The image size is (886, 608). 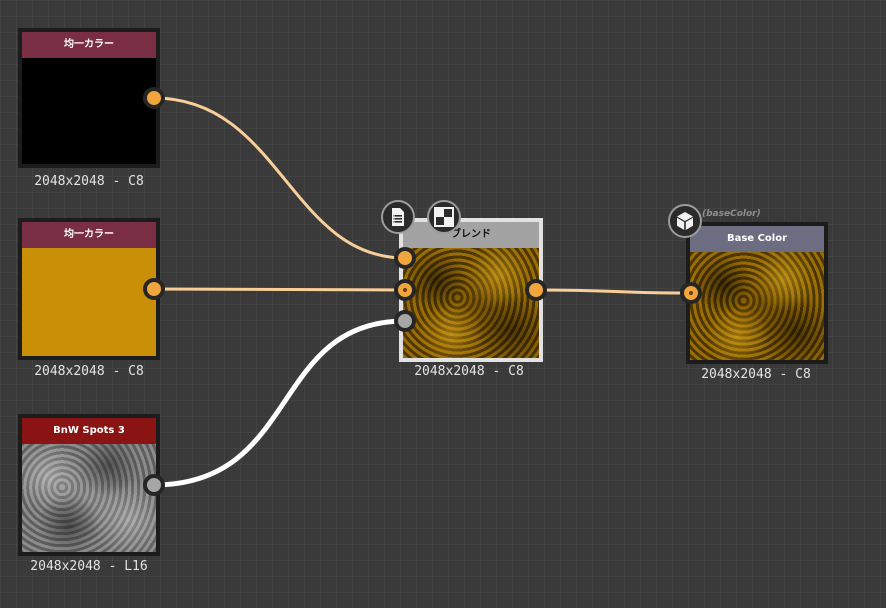 I want to click on node-preview-grayscale, so click(x=89, y=498).